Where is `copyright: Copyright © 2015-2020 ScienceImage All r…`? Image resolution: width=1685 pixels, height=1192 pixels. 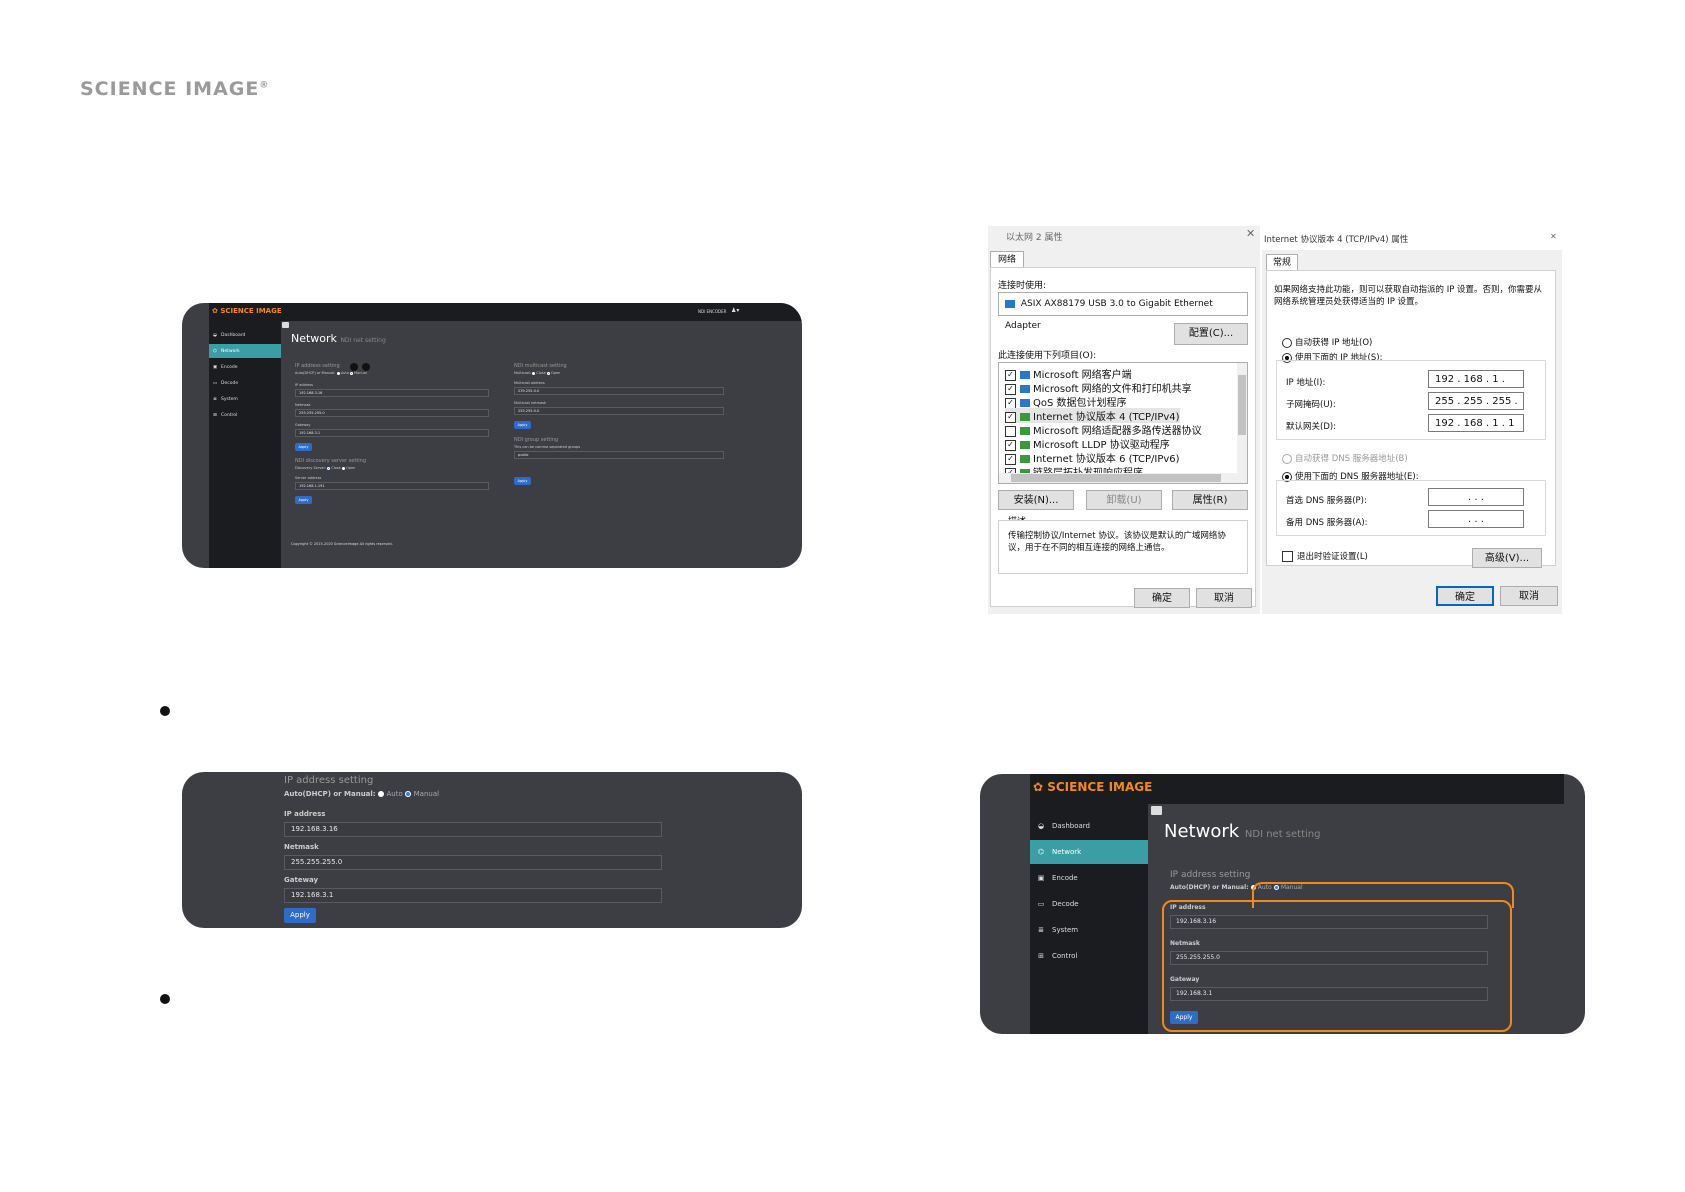 copyright: Copyright © 2015-2020 ScienceImage All r… is located at coordinates (342, 544).